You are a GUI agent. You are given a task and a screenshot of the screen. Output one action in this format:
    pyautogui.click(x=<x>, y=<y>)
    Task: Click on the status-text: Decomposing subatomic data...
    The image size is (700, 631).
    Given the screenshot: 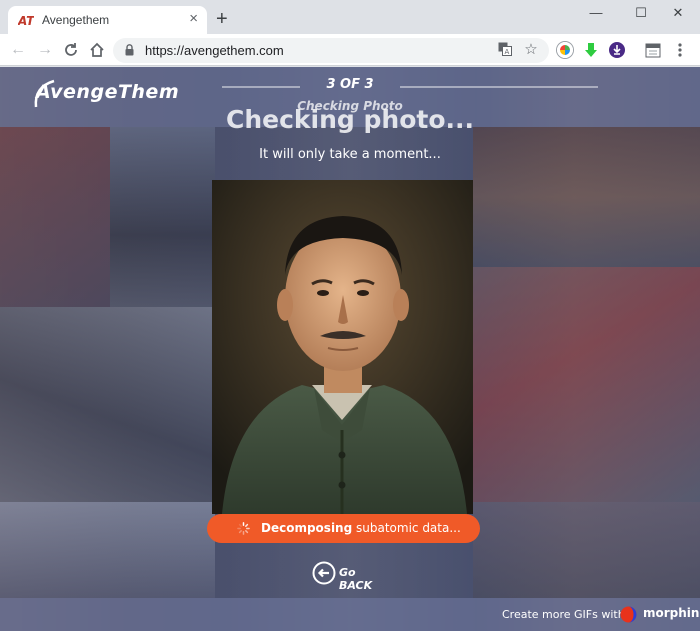 What is the action you would take?
    pyautogui.click(x=361, y=528)
    